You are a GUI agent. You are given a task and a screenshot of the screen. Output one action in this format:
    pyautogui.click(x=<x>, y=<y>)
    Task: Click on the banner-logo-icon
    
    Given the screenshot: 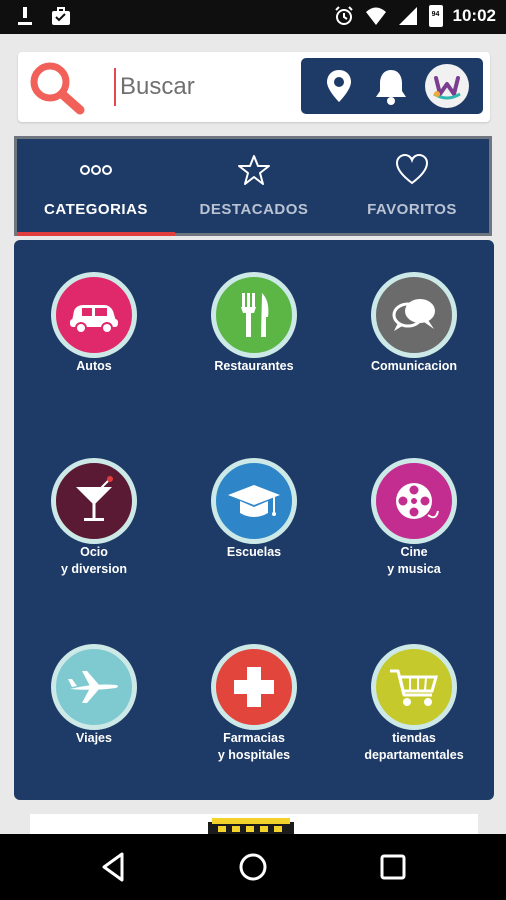 What is the action you would take?
    pyautogui.click(x=251, y=826)
    